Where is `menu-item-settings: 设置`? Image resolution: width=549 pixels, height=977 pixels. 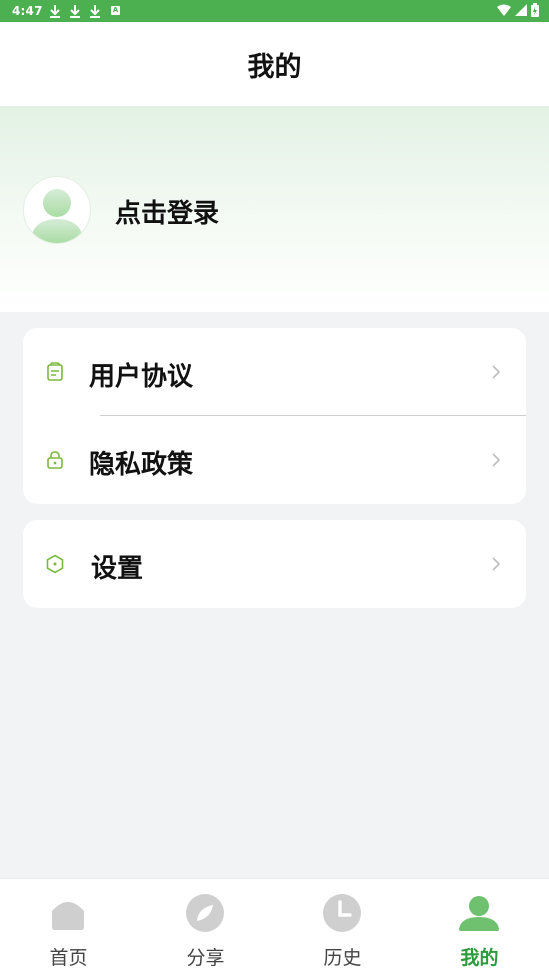
menu-item-settings: 设置 is located at coordinates (274, 564).